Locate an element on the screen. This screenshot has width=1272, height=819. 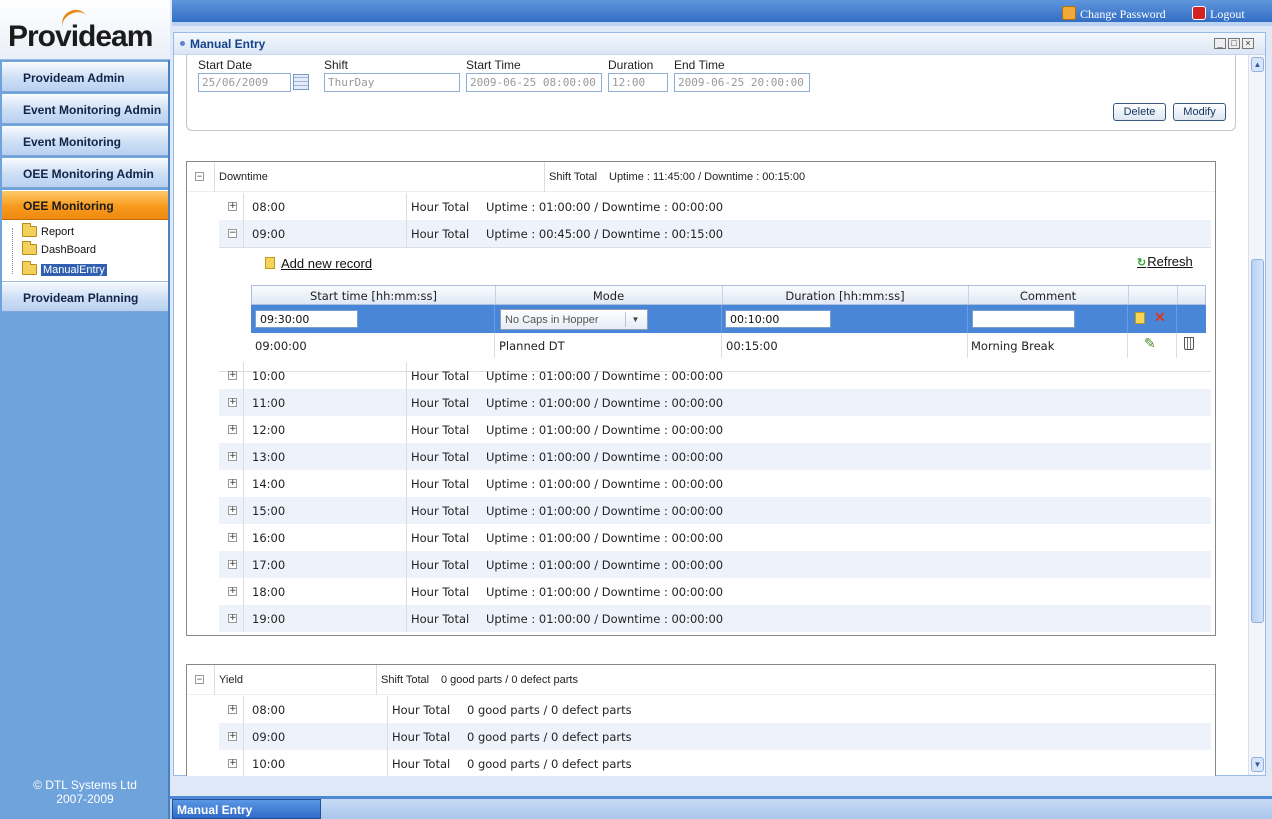
delete-button: Delete is located at coordinates (1139, 112).